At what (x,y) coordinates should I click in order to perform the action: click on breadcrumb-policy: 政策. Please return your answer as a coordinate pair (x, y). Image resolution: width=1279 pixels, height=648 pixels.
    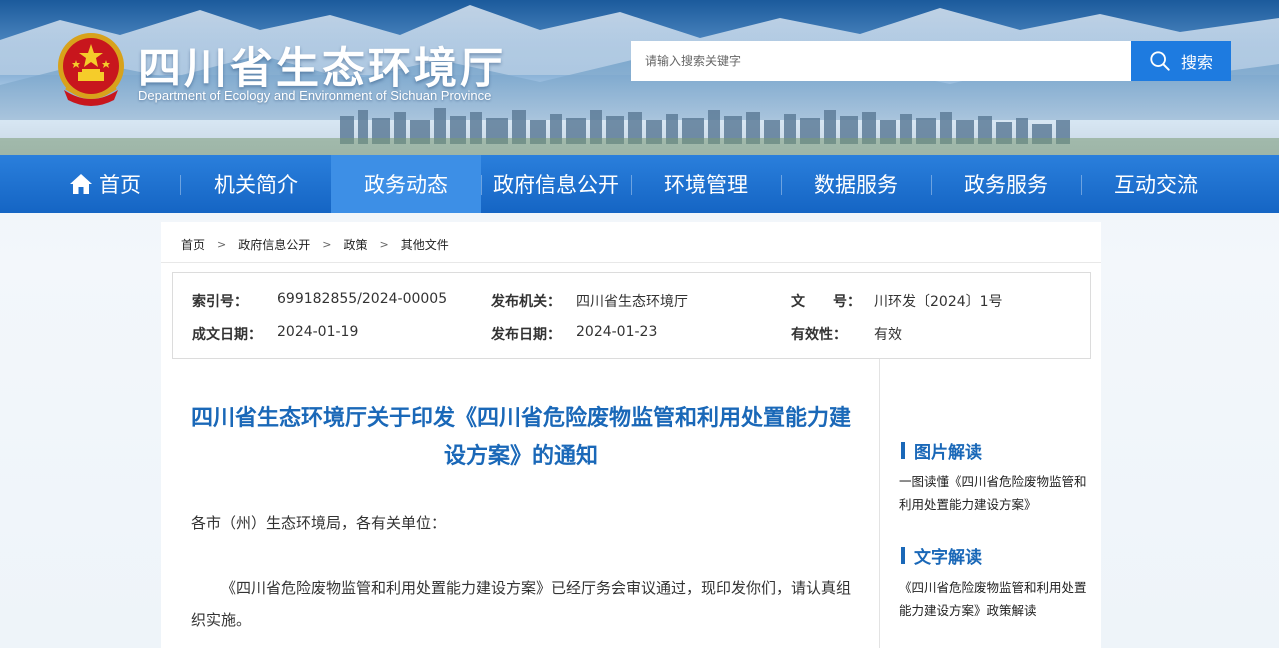
    Looking at the image, I should click on (355, 244).